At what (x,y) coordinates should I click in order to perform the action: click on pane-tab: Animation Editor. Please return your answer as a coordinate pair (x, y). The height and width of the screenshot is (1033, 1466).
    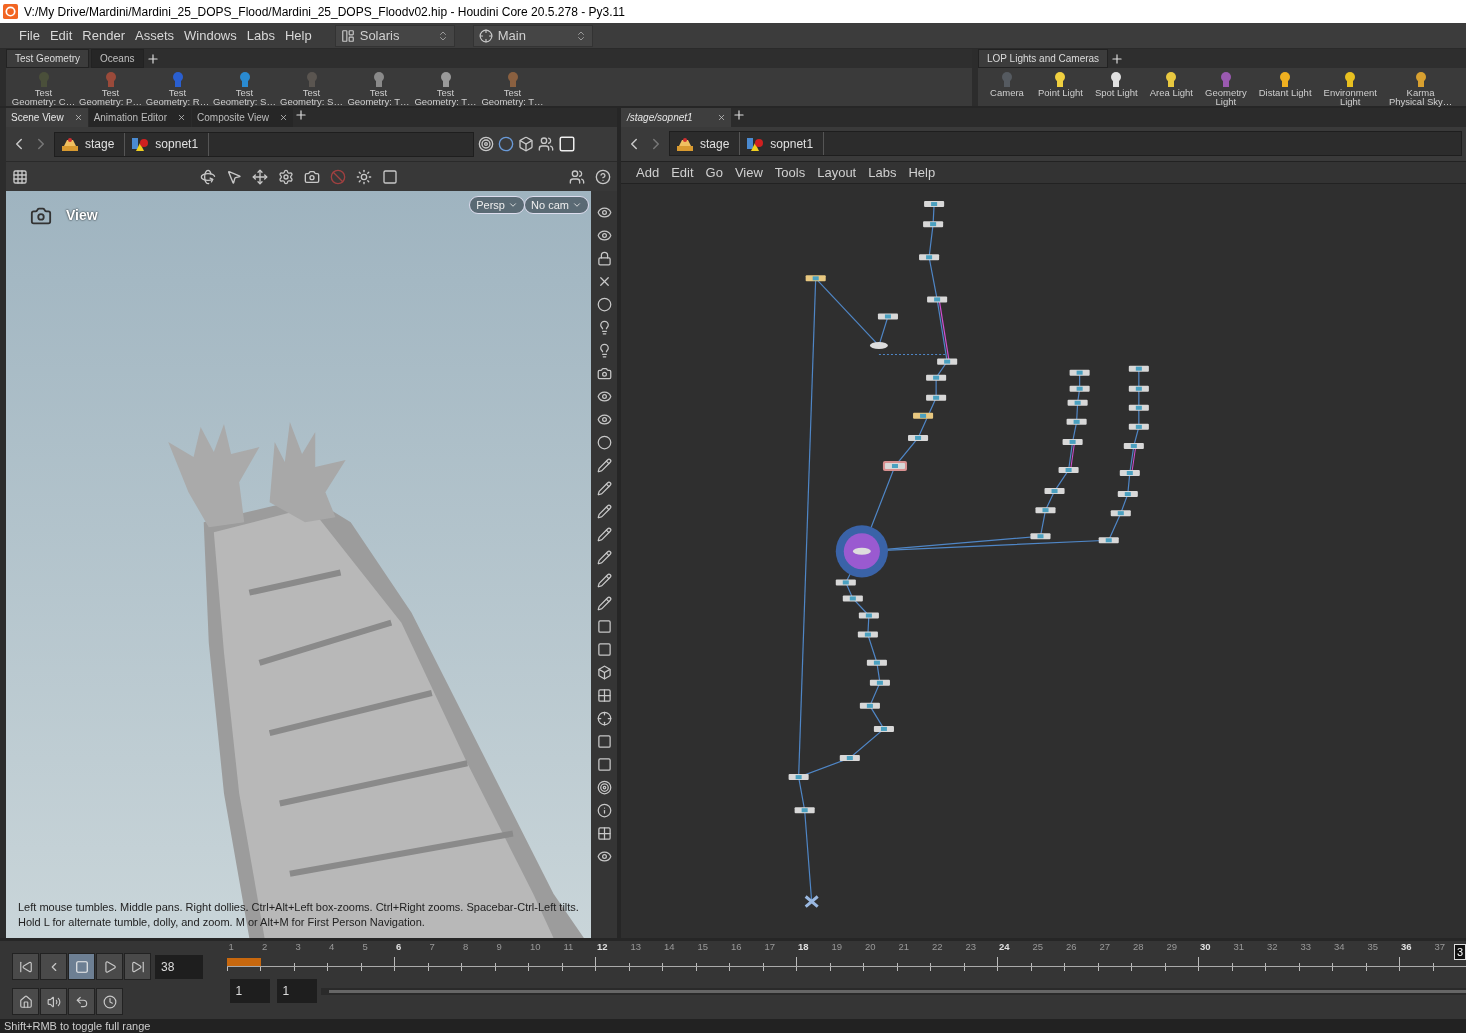
    Looking at the image, I should click on (139, 117).